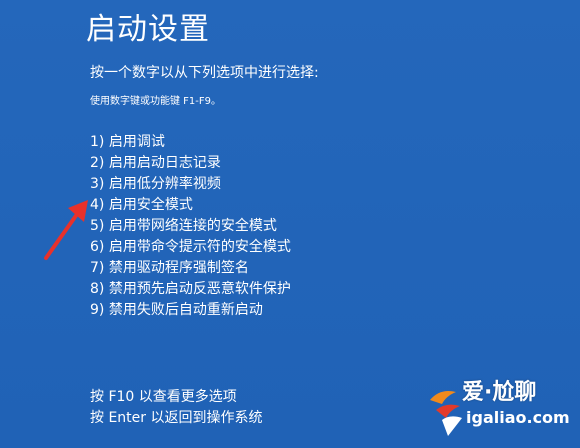 This screenshot has width=580, height=448. Describe the element at coordinates (66, 230) in the screenshot. I see `red-arrow-icon` at that location.